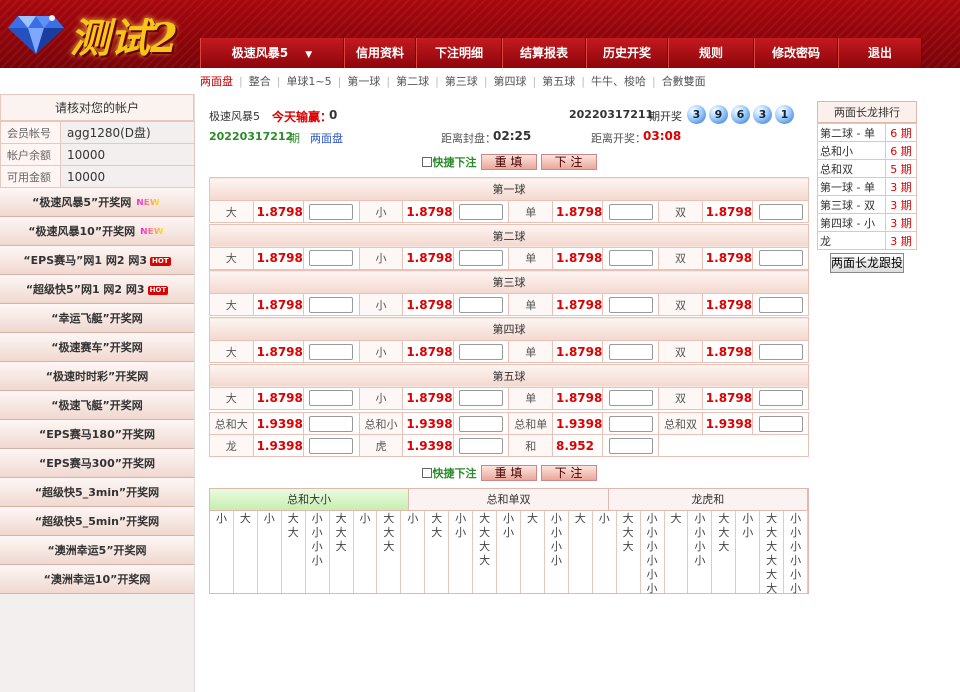  I want to click on site-link: “极速赛车”开奖网, so click(97, 347).